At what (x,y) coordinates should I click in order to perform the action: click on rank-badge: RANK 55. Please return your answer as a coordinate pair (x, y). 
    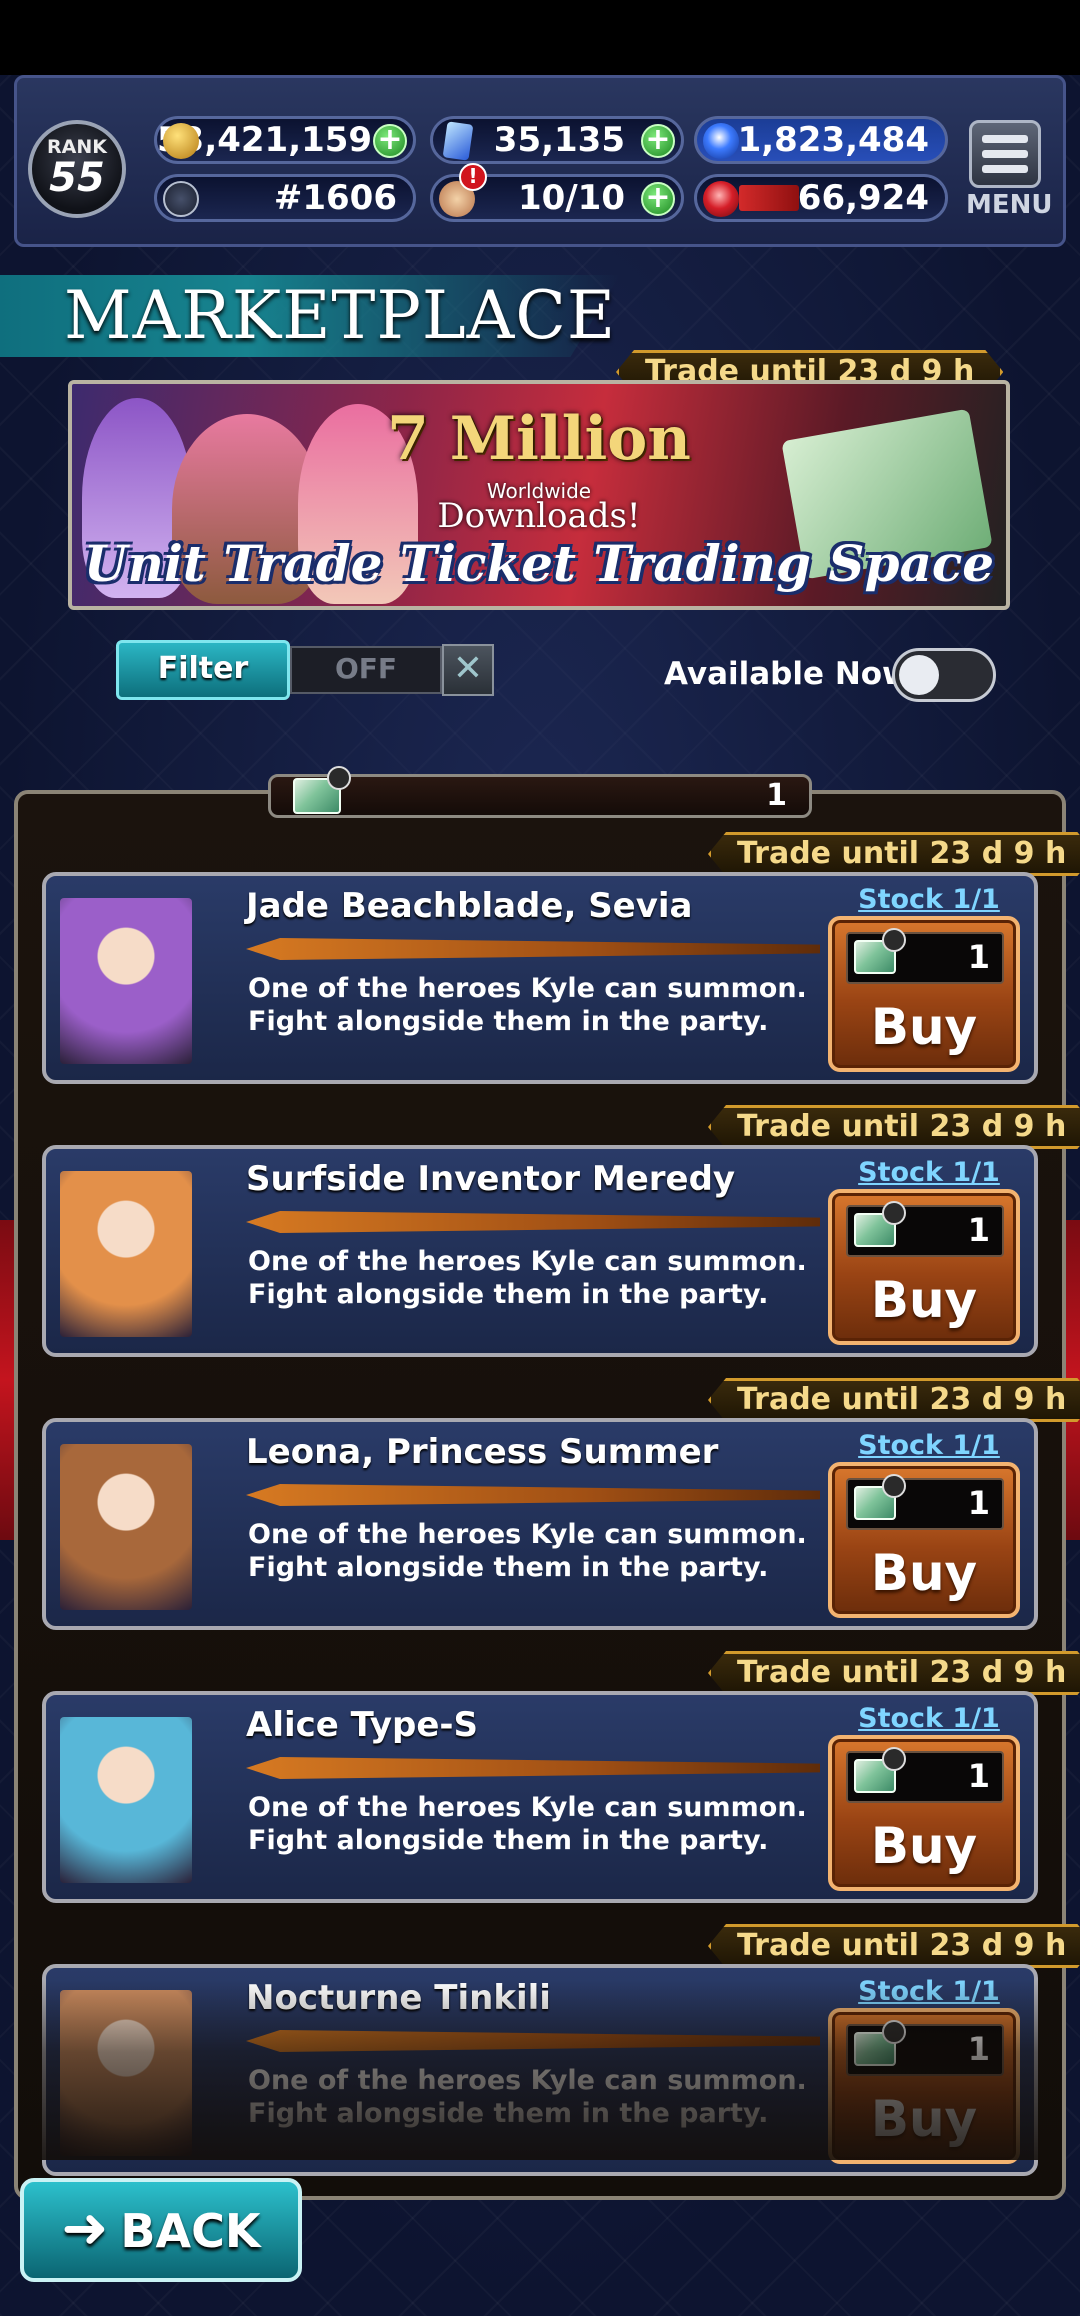
    Looking at the image, I should click on (77, 169).